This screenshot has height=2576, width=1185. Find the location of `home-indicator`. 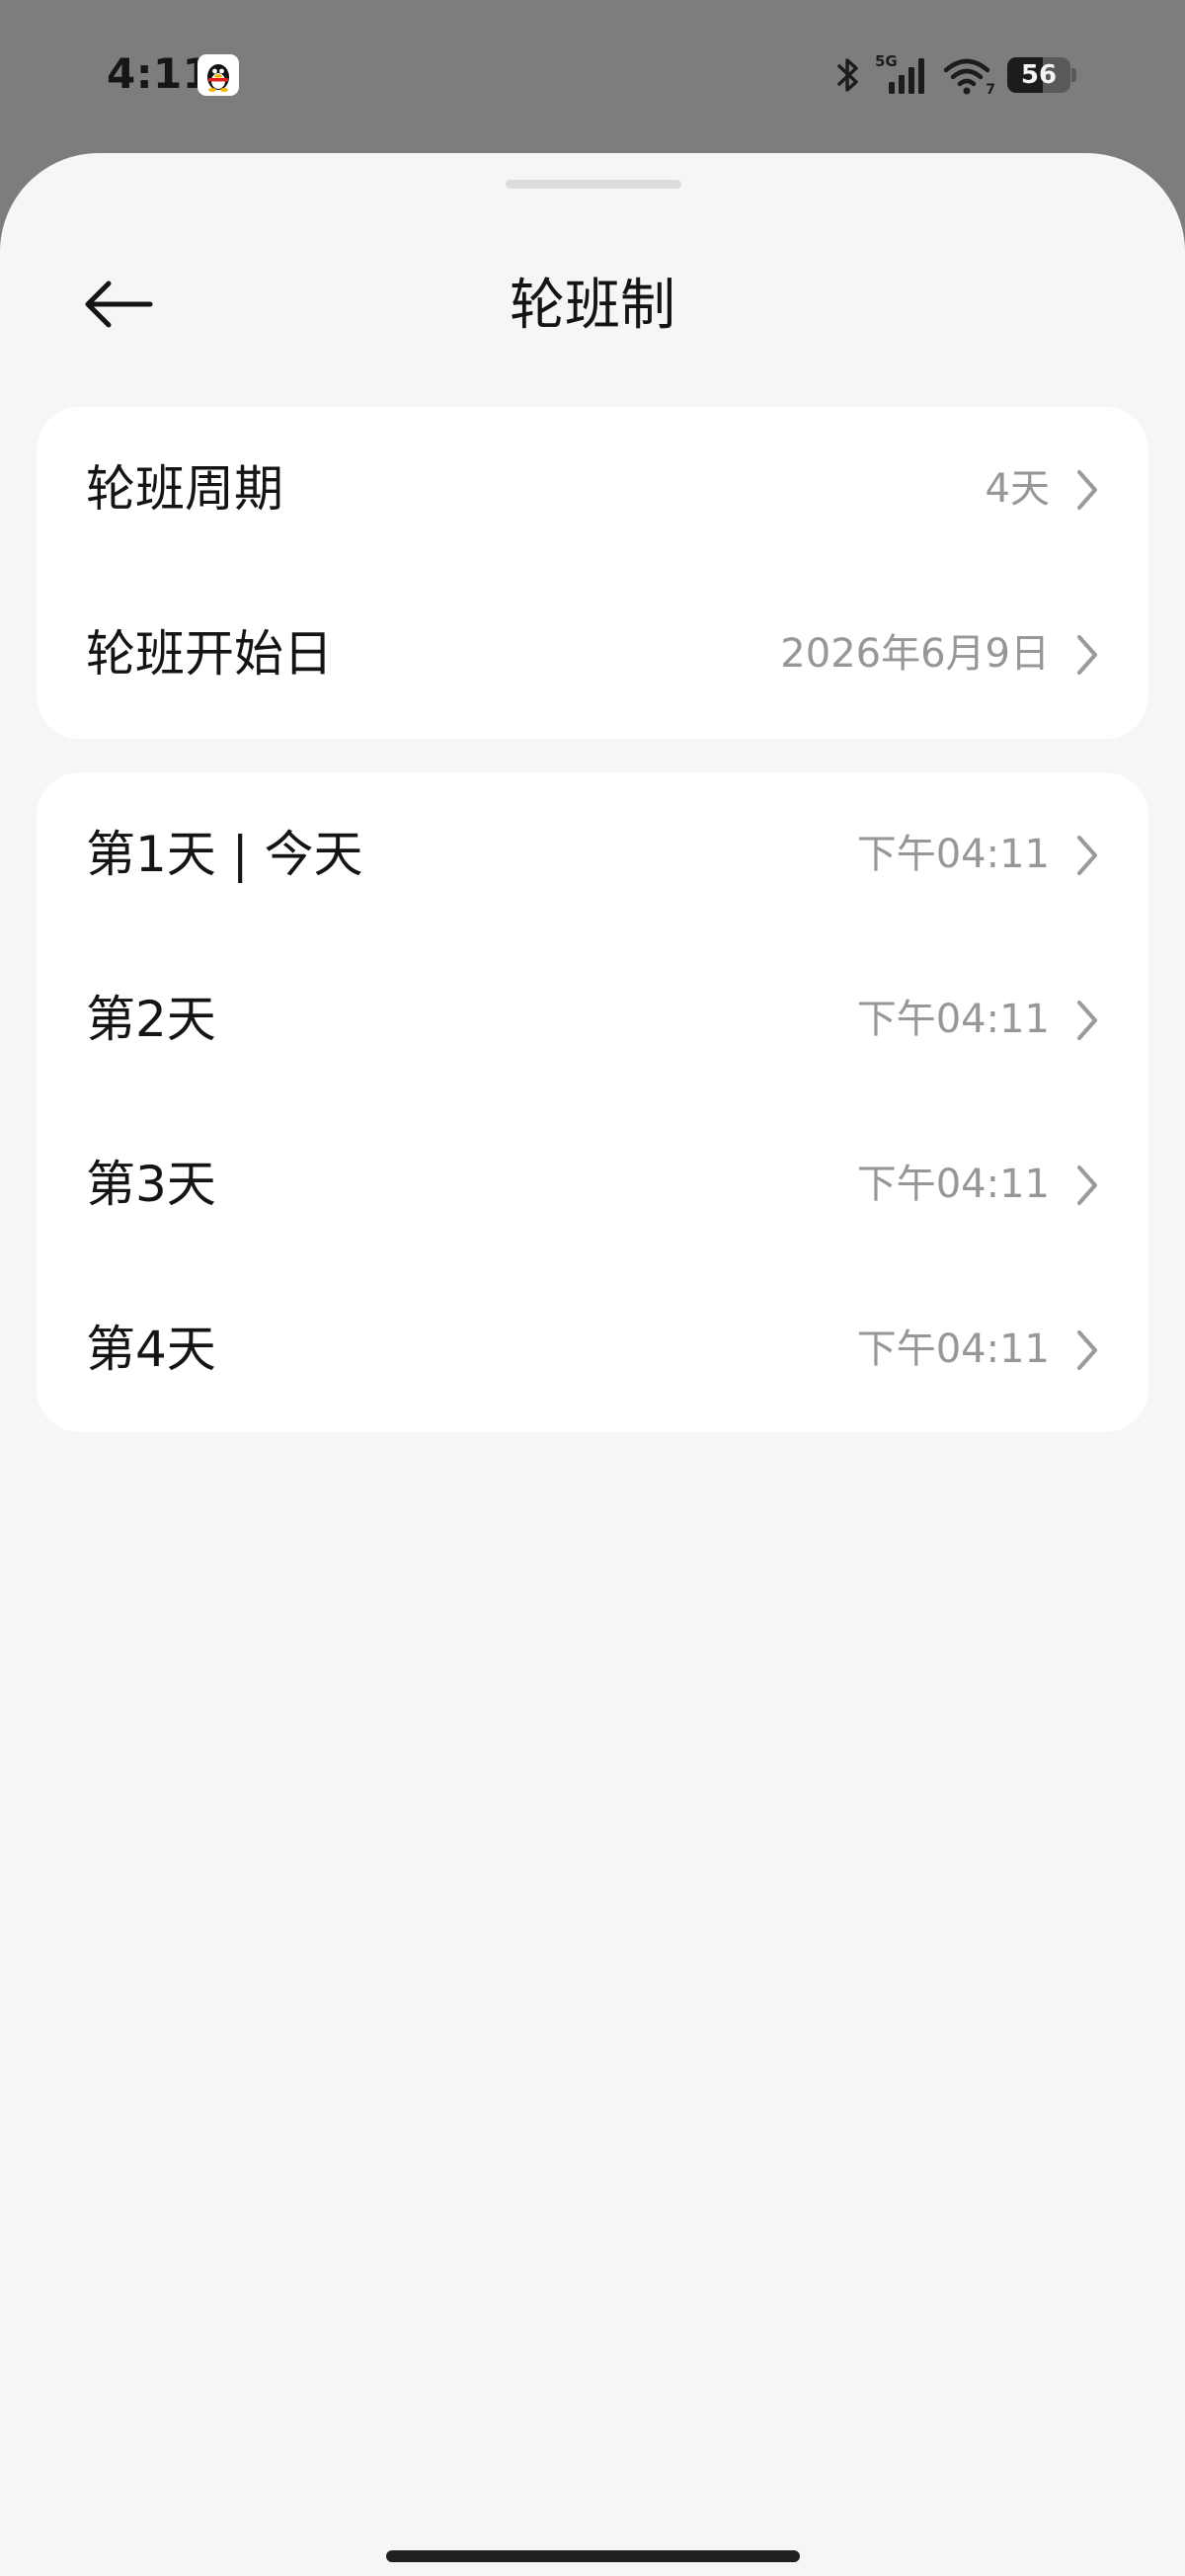

home-indicator is located at coordinates (593, 2556).